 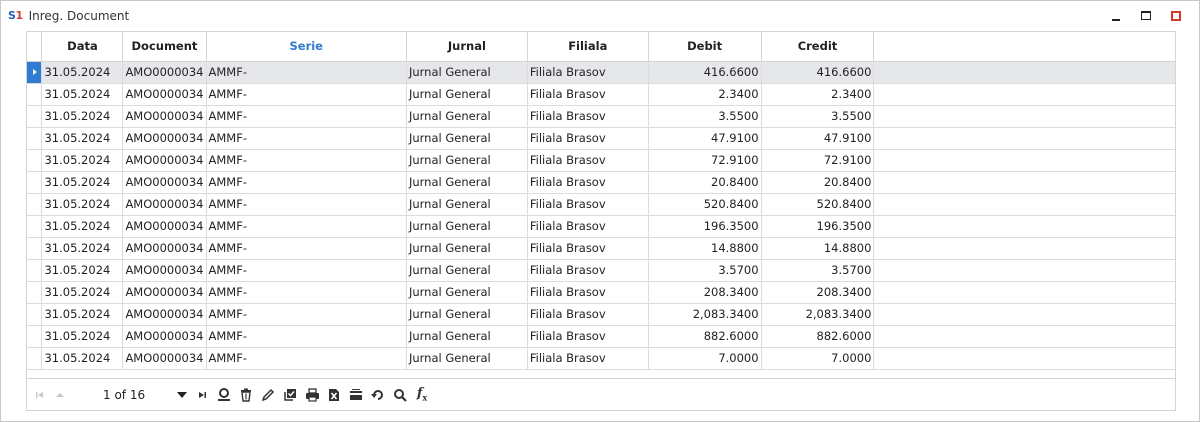 What do you see at coordinates (378, 395) in the screenshot?
I see `refresh-button` at bounding box center [378, 395].